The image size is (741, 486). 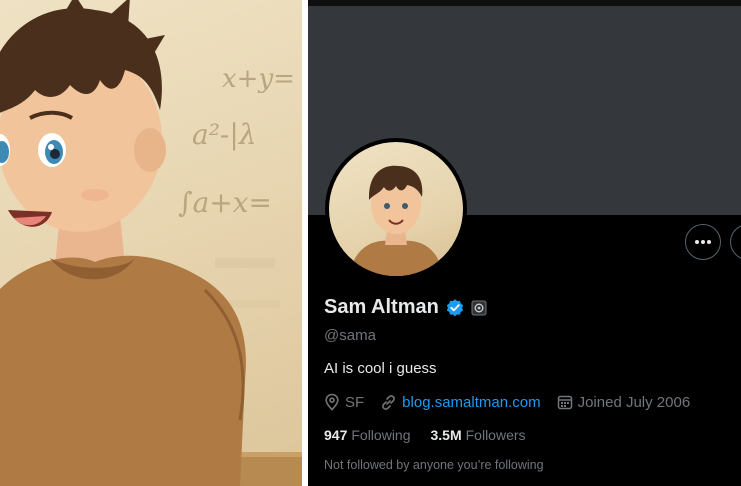 I want to click on joined-item: Joined July 2006, so click(x=624, y=402).